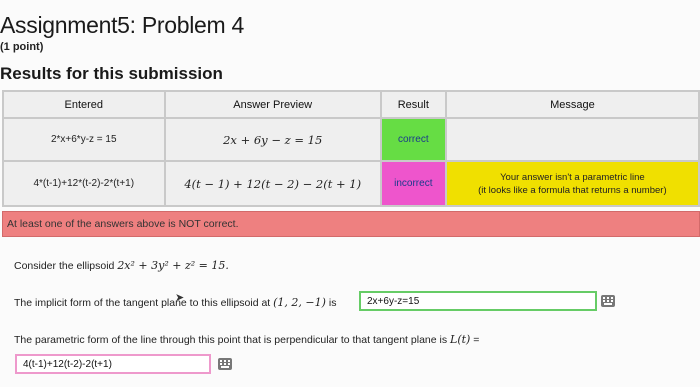  Describe the element at coordinates (22, 47) in the screenshot. I see `points-label: (1 point)` at that location.